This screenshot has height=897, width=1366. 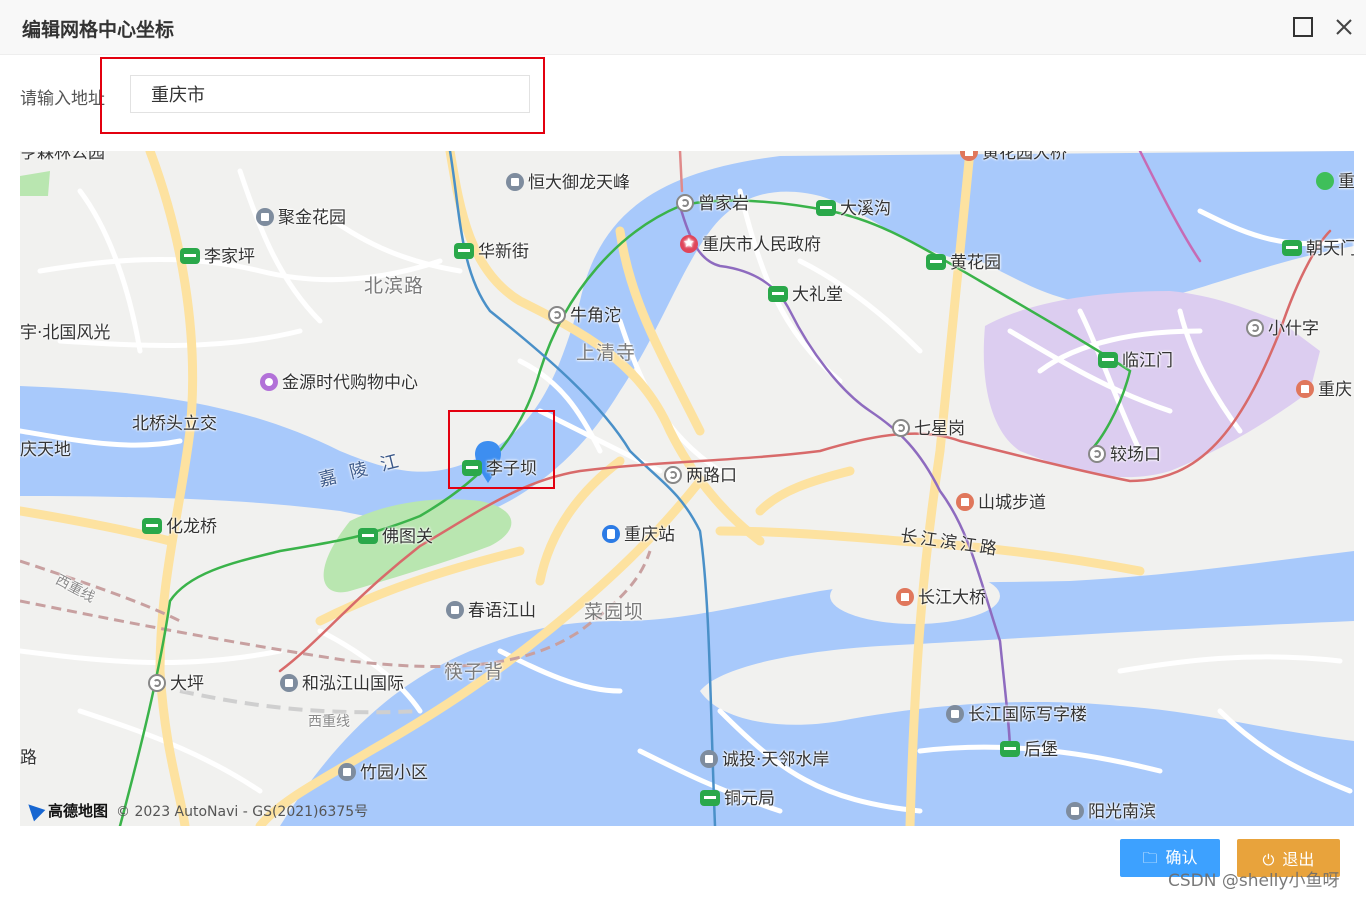 What do you see at coordinates (217, 257) in the screenshot?
I see `map-label: 李家坪` at bounding box center [217, 257].